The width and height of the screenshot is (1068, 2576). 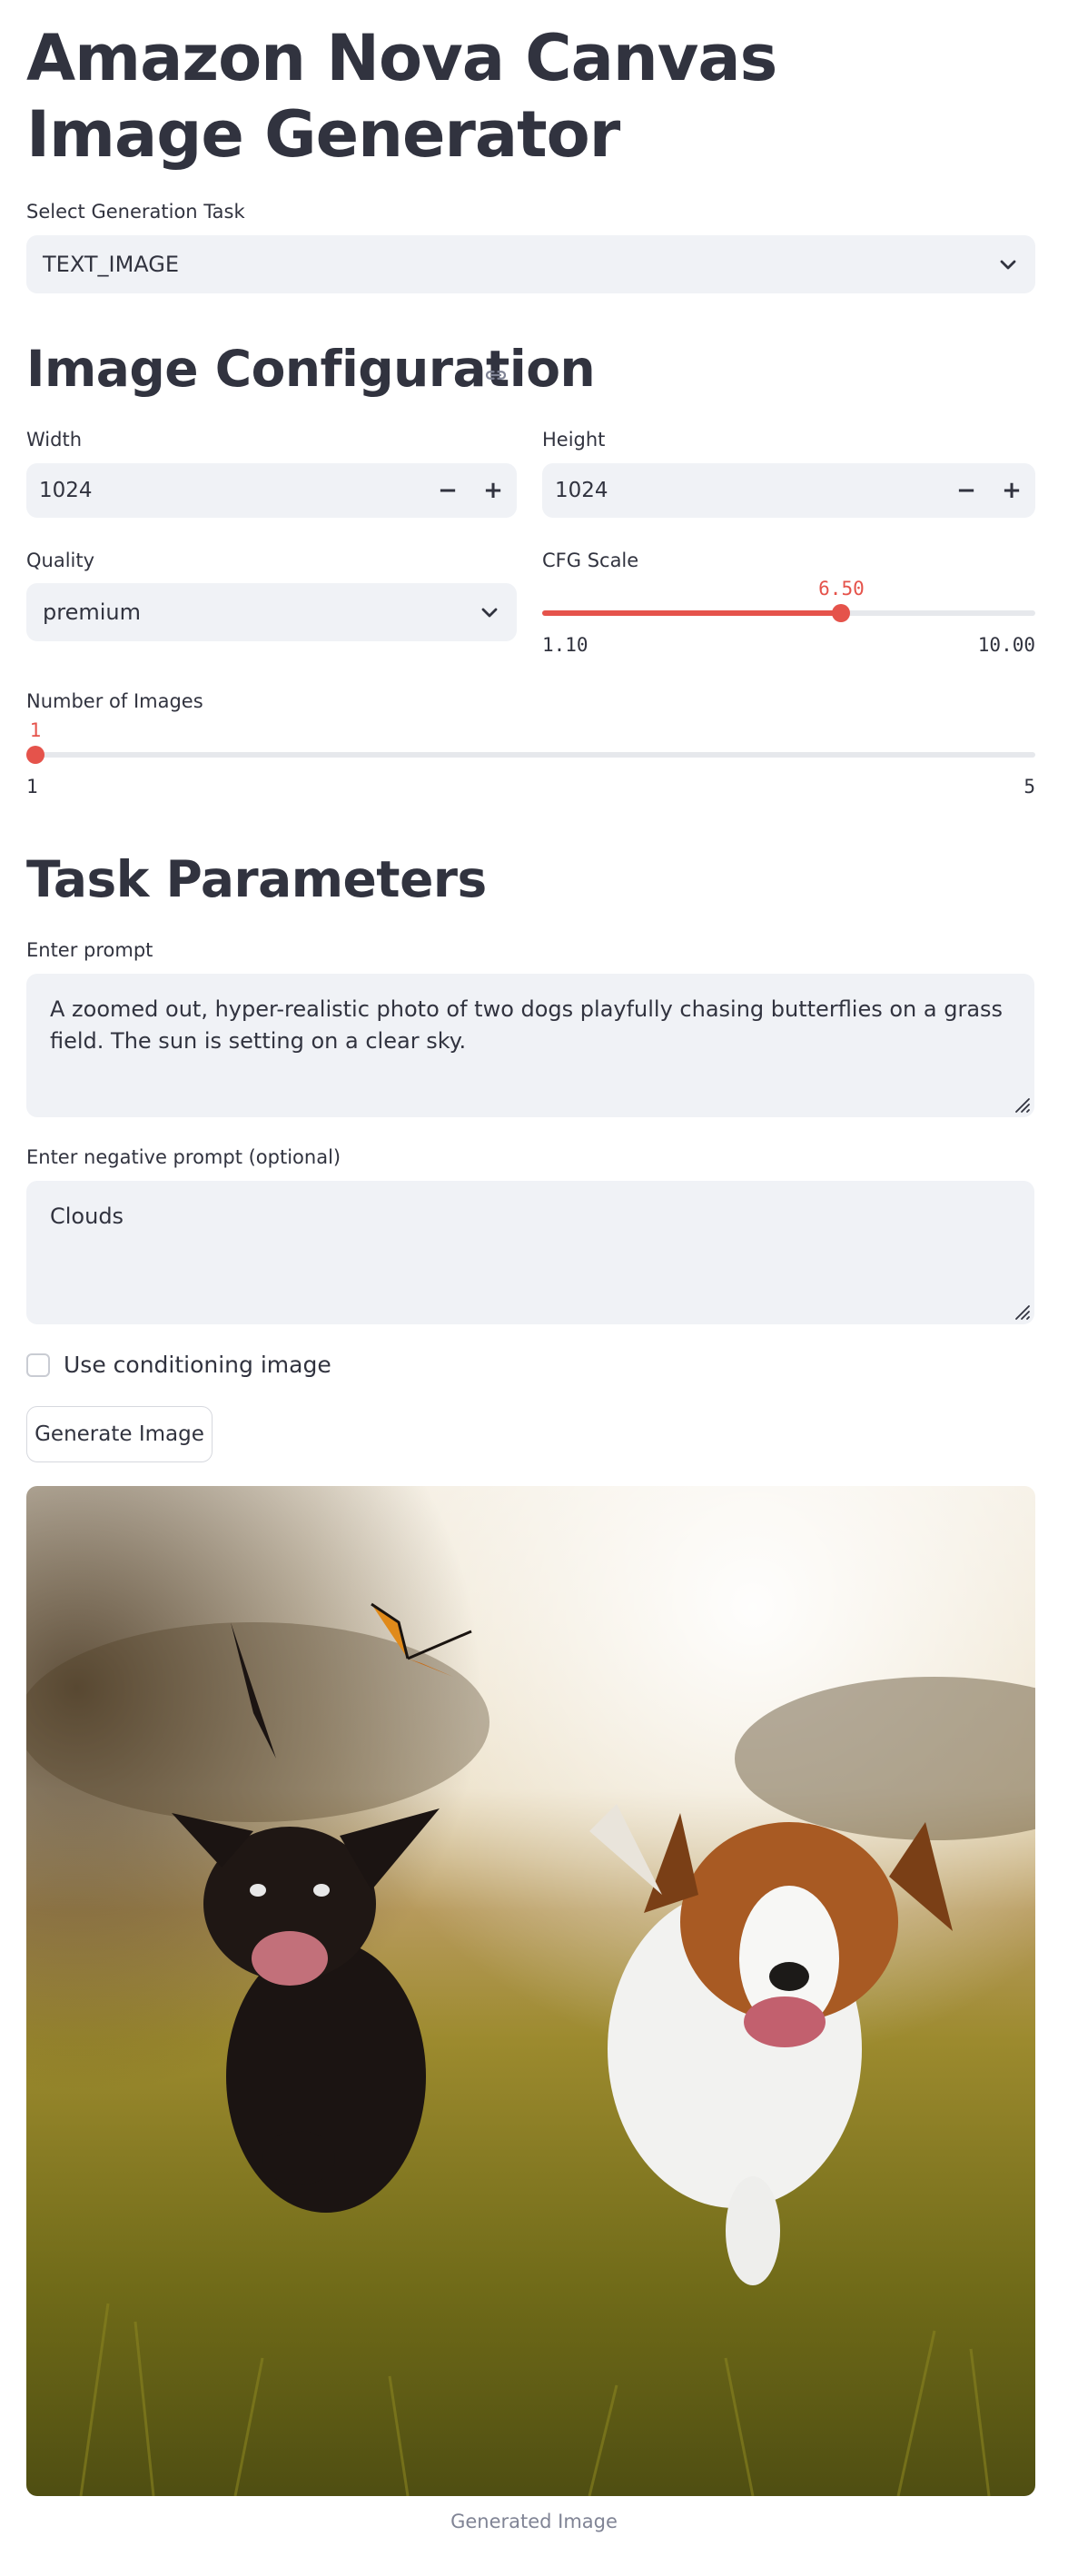 I want to click on page-title: Amazon Nova Canvas Image Generator, so click(x=401, y=96).